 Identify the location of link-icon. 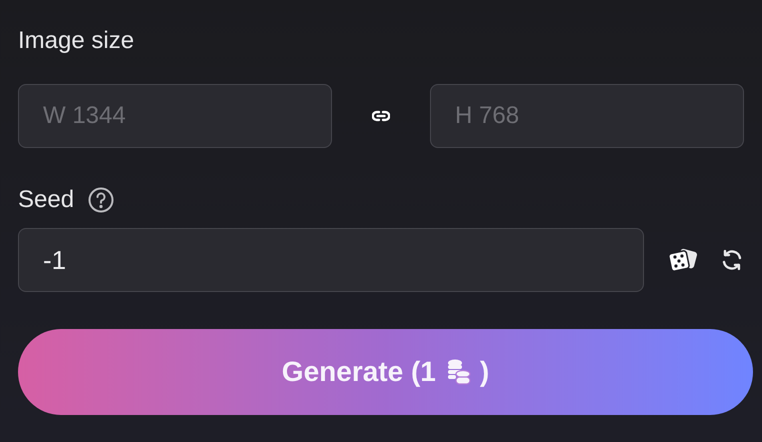
(381, 116).